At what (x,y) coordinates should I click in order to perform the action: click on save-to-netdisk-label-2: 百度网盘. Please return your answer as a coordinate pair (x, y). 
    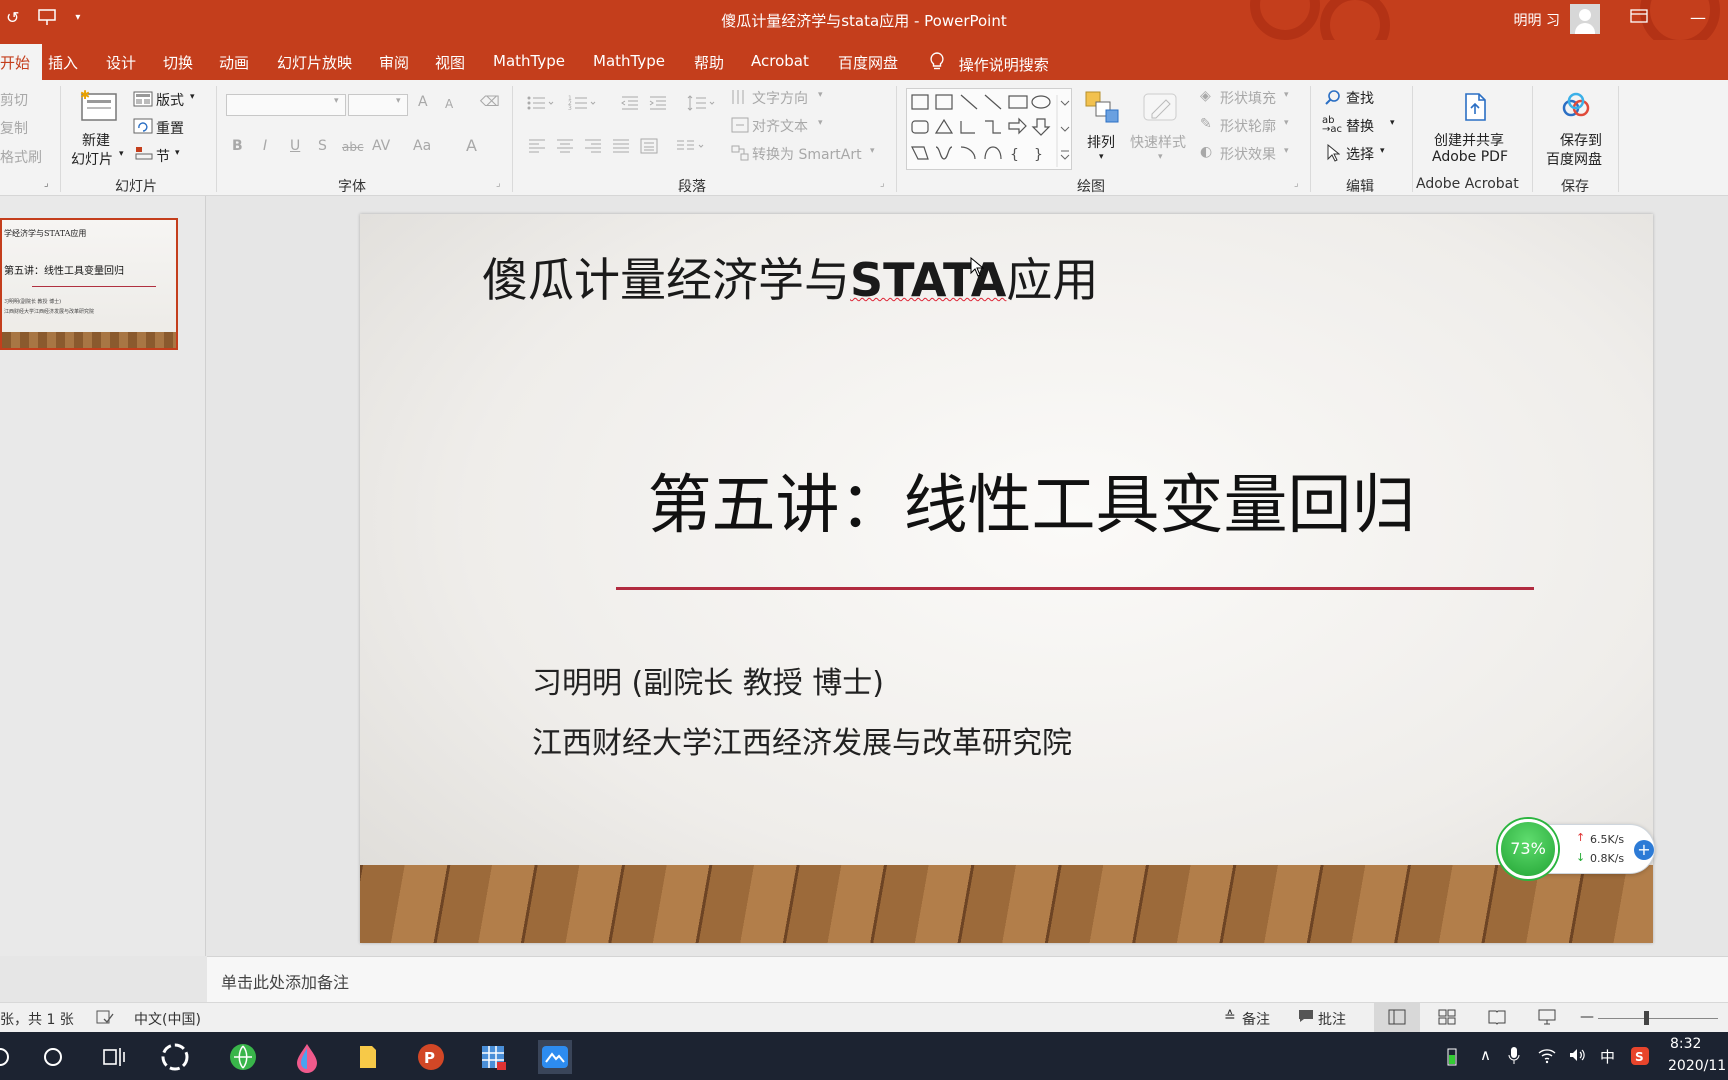
    Looking at the image, I should click on (1574, 159).